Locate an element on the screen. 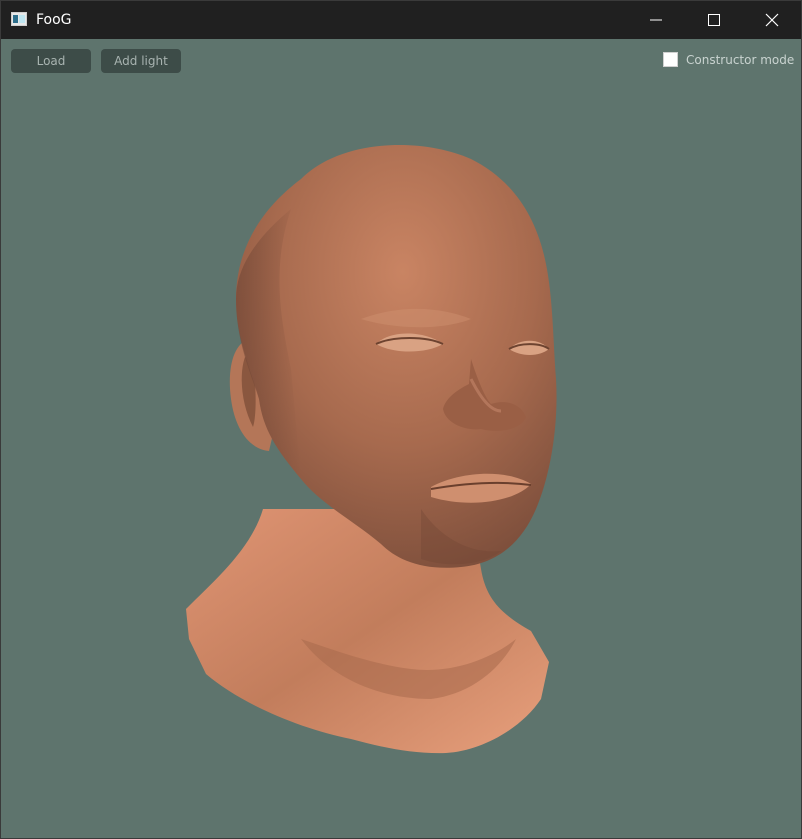 This screenshot has height=839, width=802. maximize-icon is located at coordinates (714, 20).